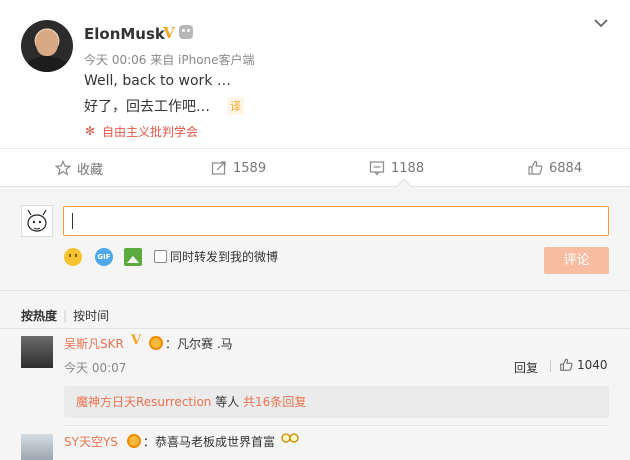  What do you see at coordinates (95, 368) in the screenshot?
I see `comment-time: 今天 00:07` at bounding box center [95, 368].